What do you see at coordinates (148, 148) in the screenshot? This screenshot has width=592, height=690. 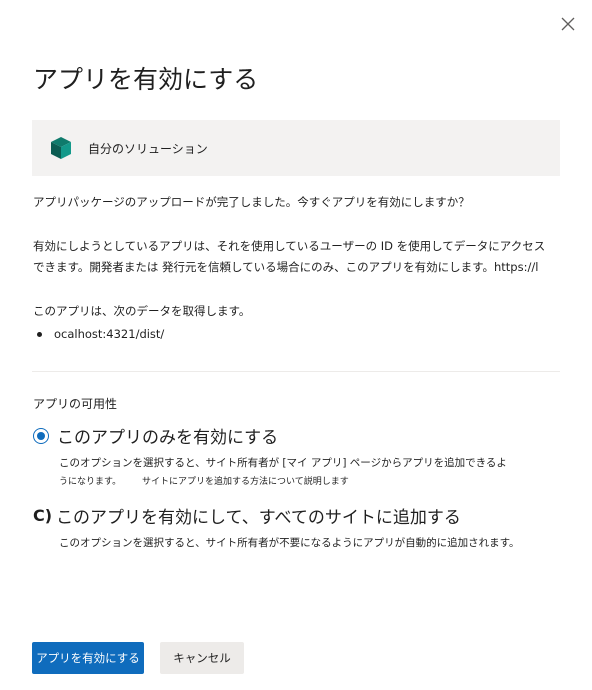 I see `solution-name: 自分のソリューション` at bounding box center [148, 148].